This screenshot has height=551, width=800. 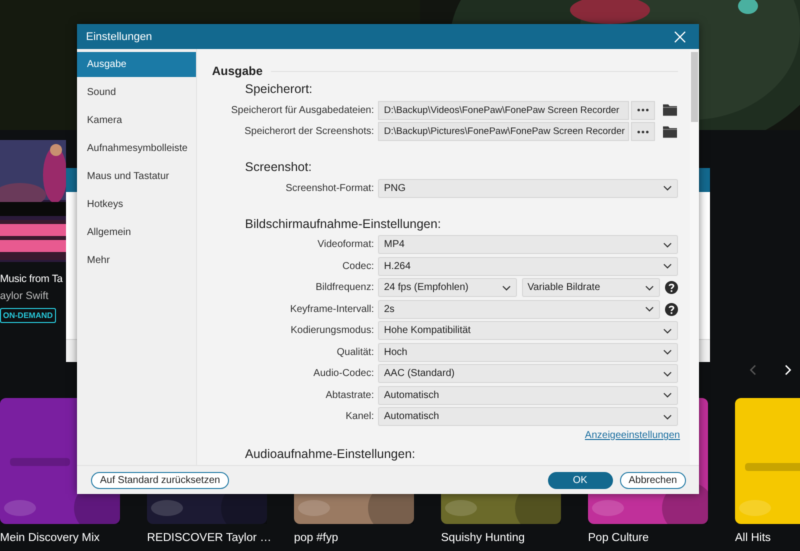 I want to click on section-title: Ausgabe, so click(x=237, y=71).